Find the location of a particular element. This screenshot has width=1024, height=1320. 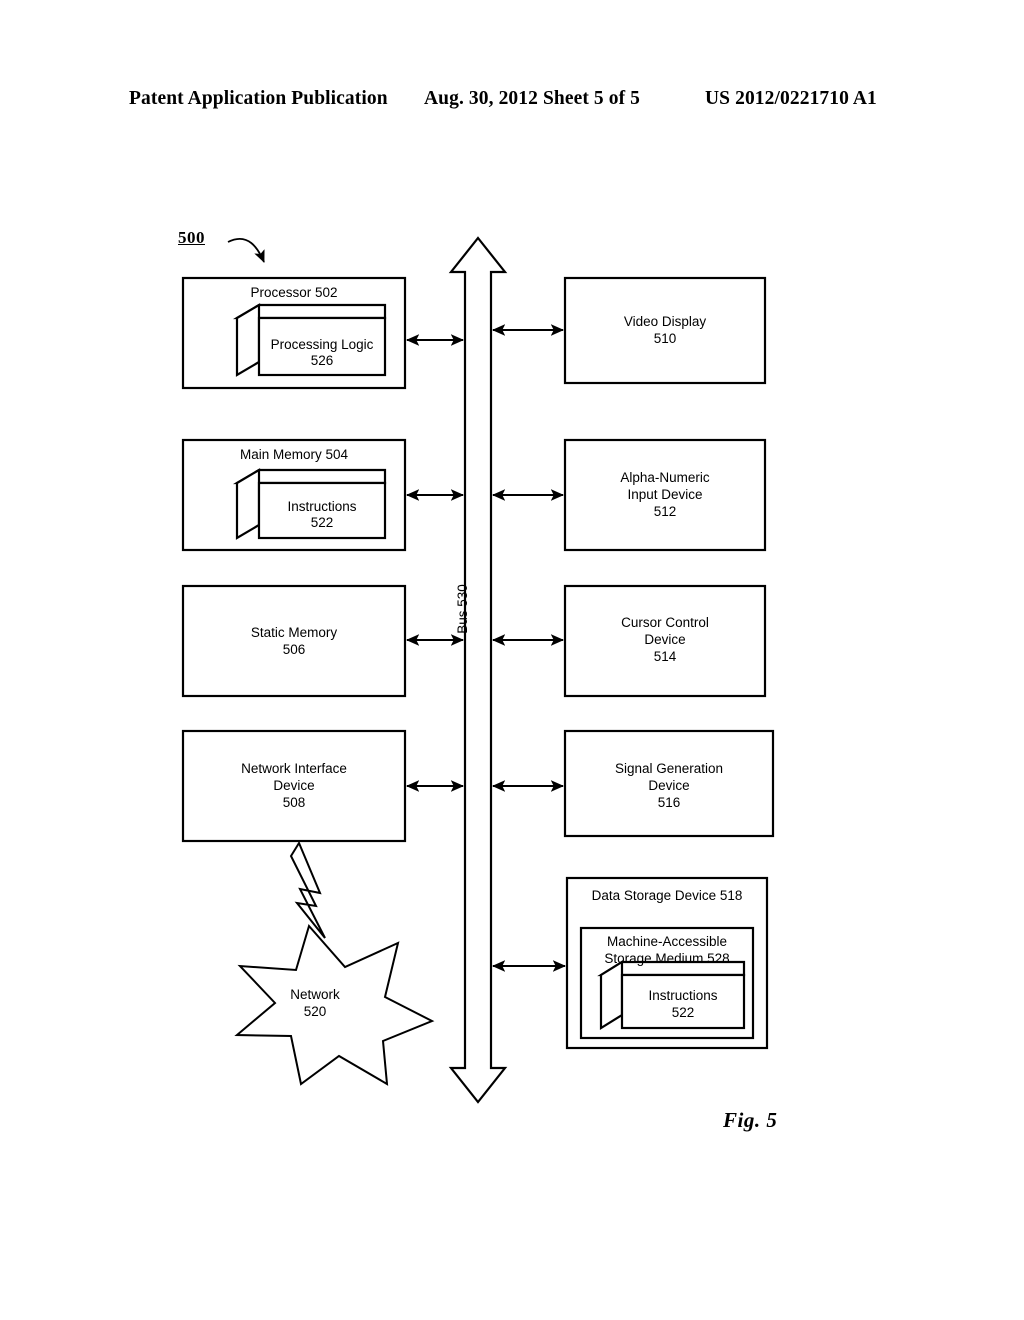

network-interface-box is located at coordinates (294, 786).